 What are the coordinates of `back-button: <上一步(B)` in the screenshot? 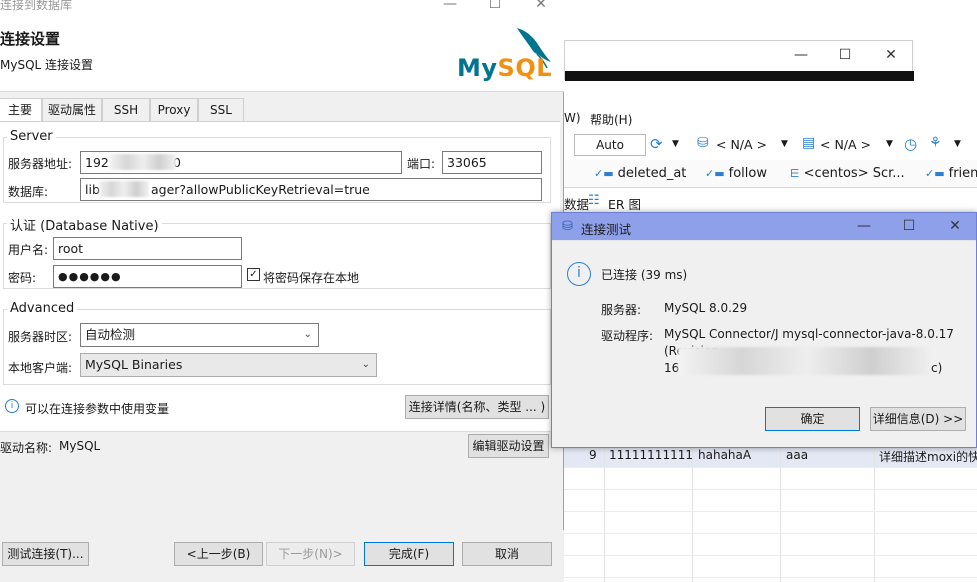 It's located at (218, 554).